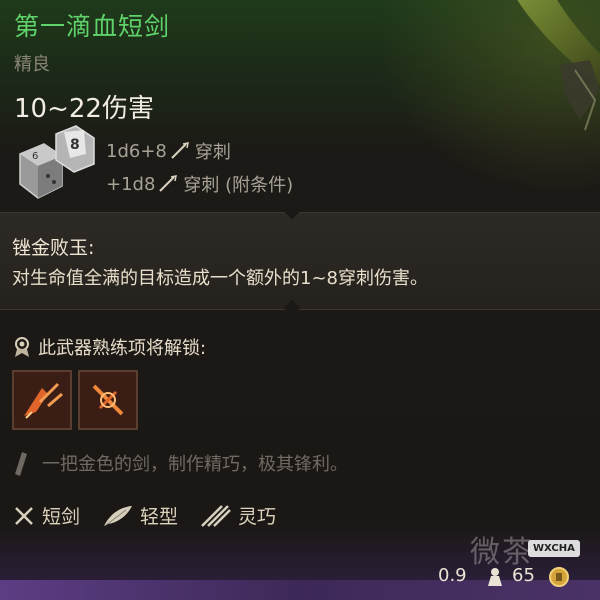 The image size is (600, 600). I want to click on footer-bar, so click(300, 590).